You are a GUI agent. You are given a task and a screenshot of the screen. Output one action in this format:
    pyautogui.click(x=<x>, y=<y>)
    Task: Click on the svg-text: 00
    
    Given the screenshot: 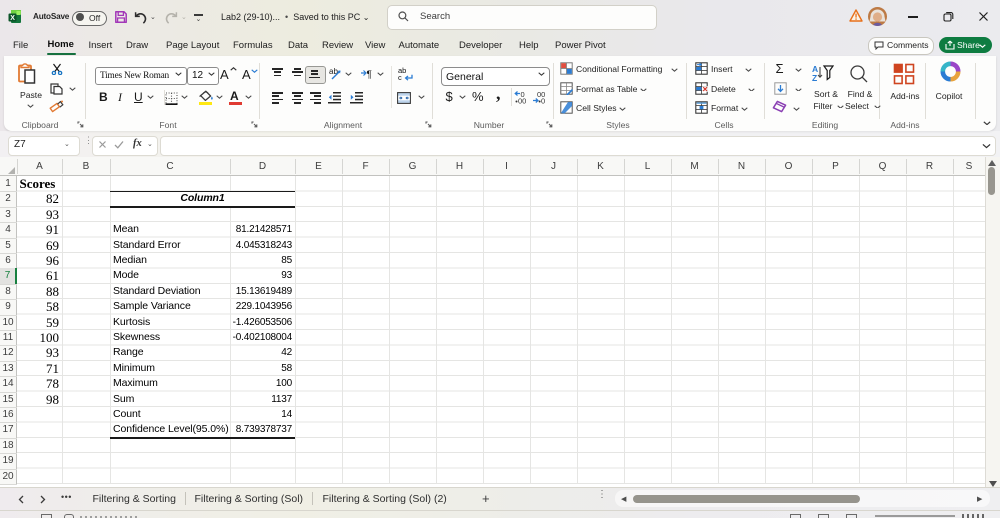 What is the action you would take?
    pyautogui.click(x=522, y=101)
    